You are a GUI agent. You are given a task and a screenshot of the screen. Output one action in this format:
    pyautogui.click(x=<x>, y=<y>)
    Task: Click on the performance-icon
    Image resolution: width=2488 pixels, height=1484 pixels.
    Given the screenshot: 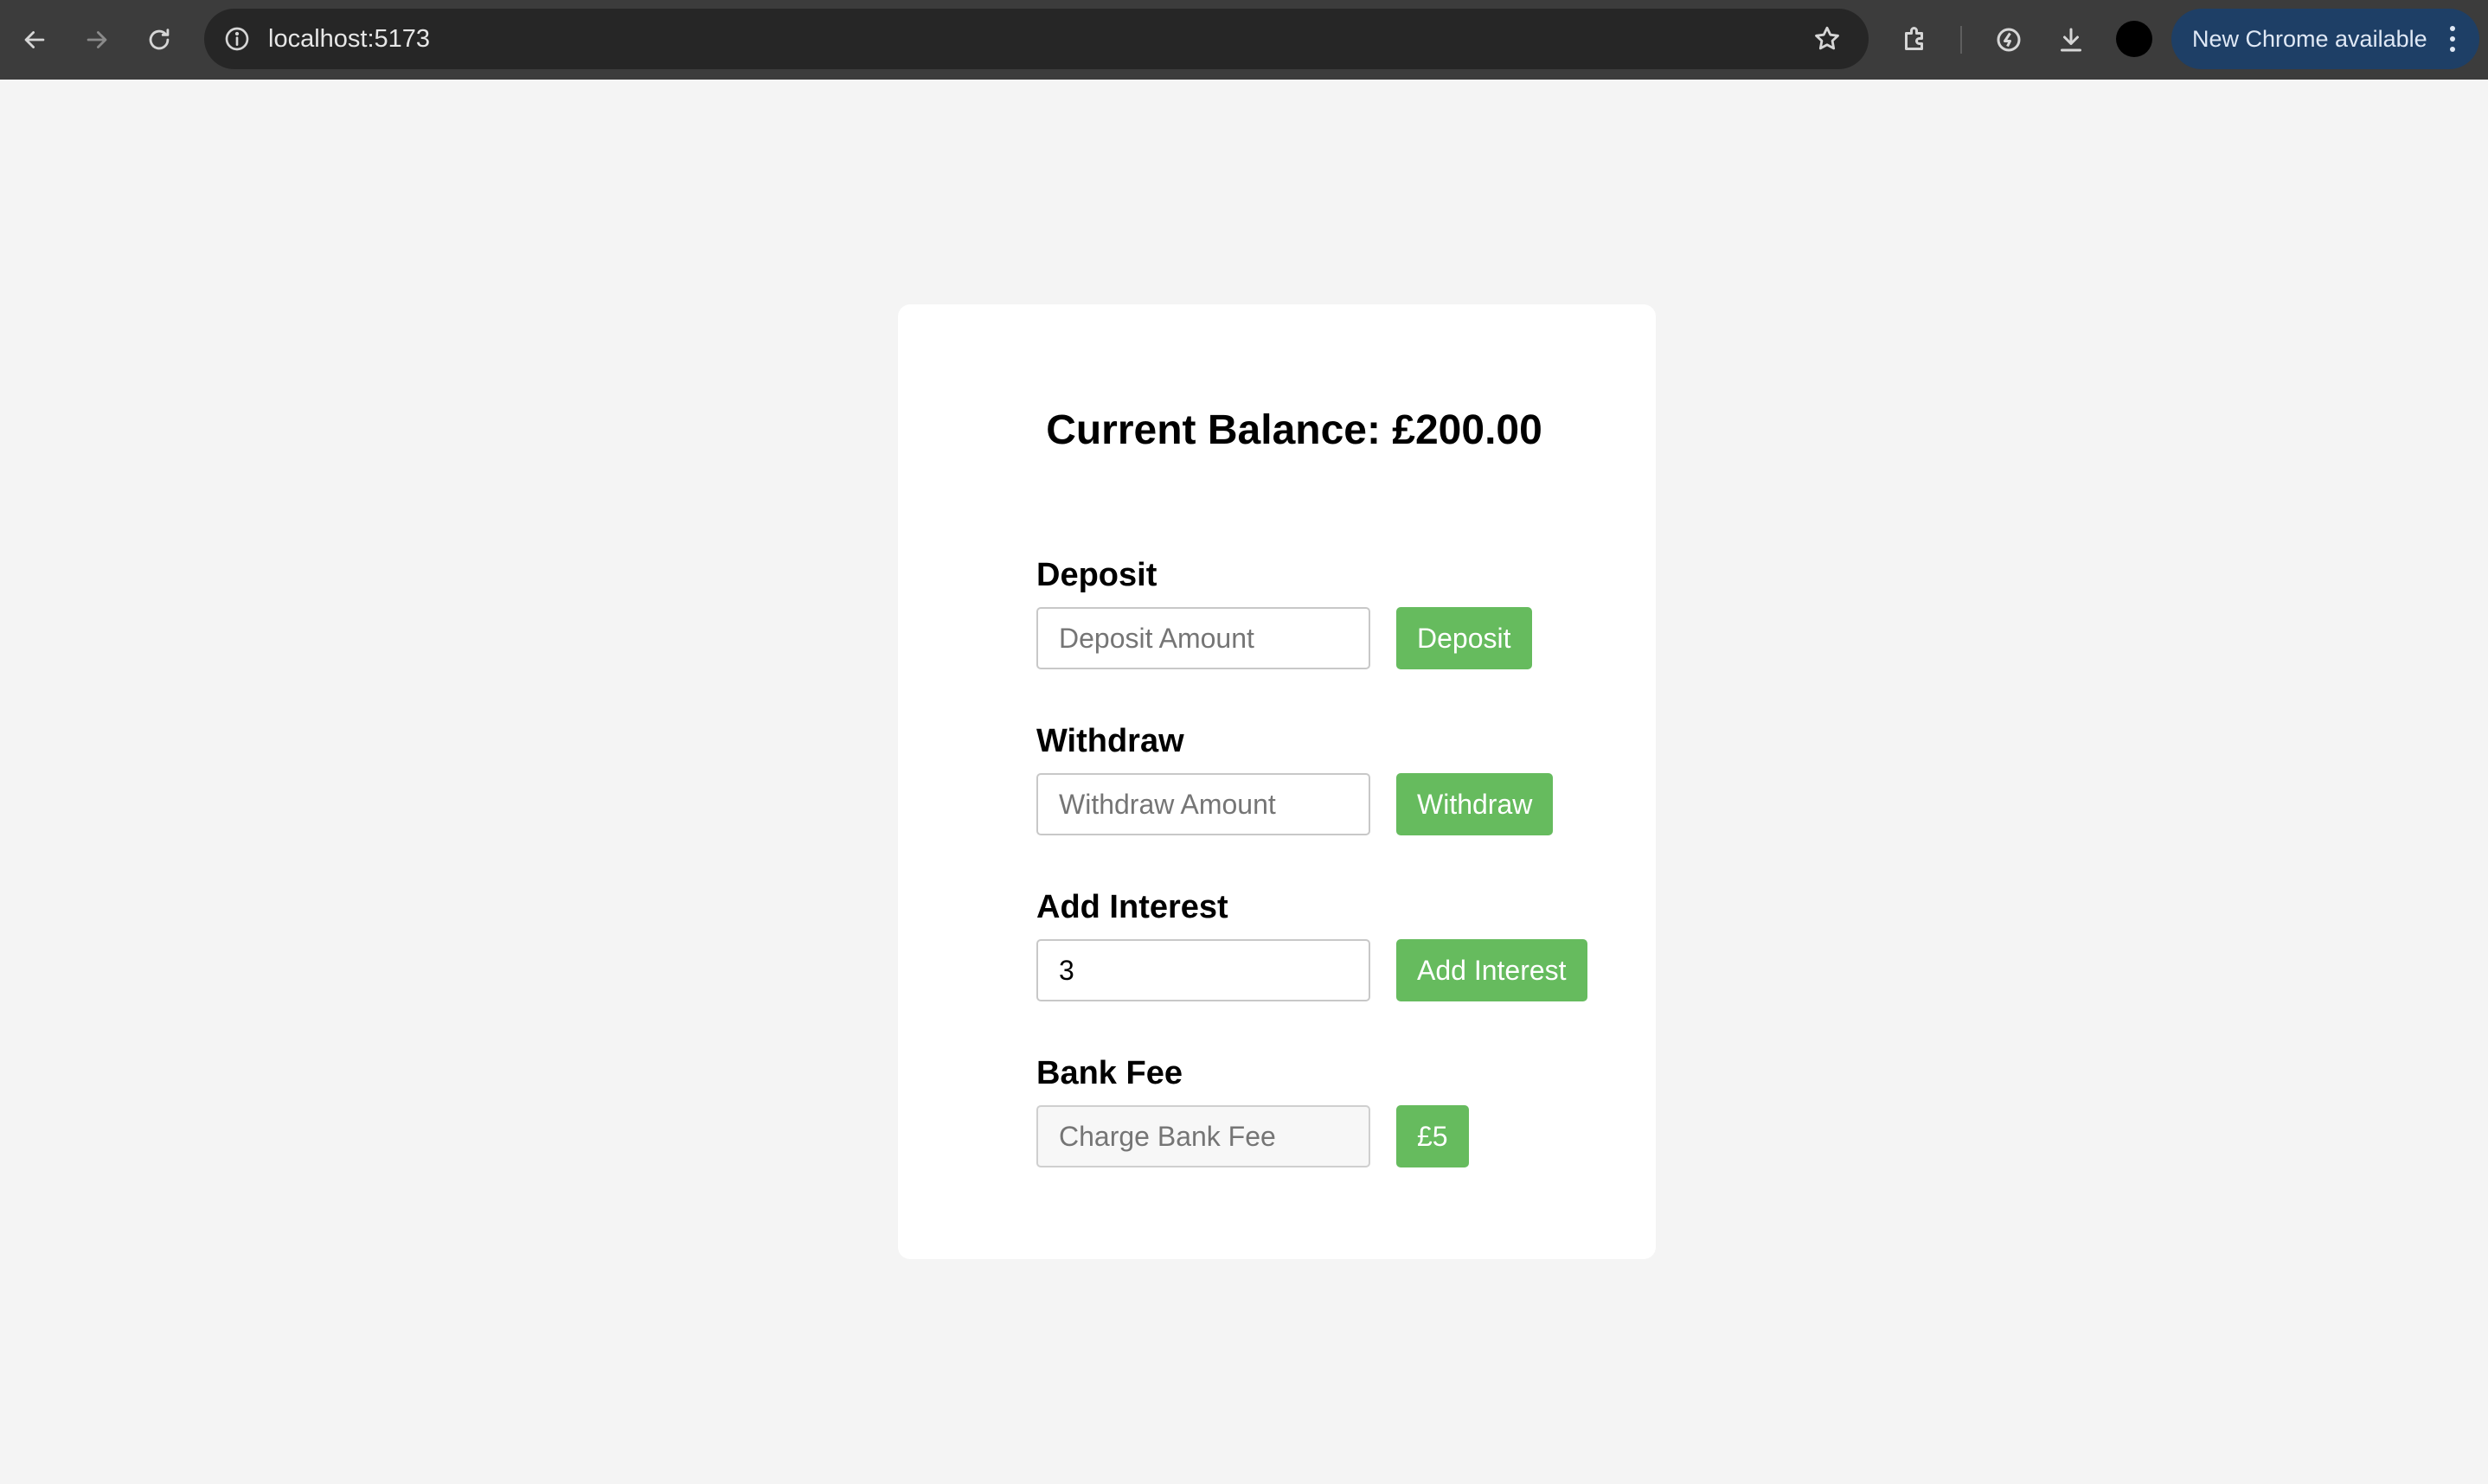 What is the action you would take?
    pyautogui.click(x=2009, y=40)
    